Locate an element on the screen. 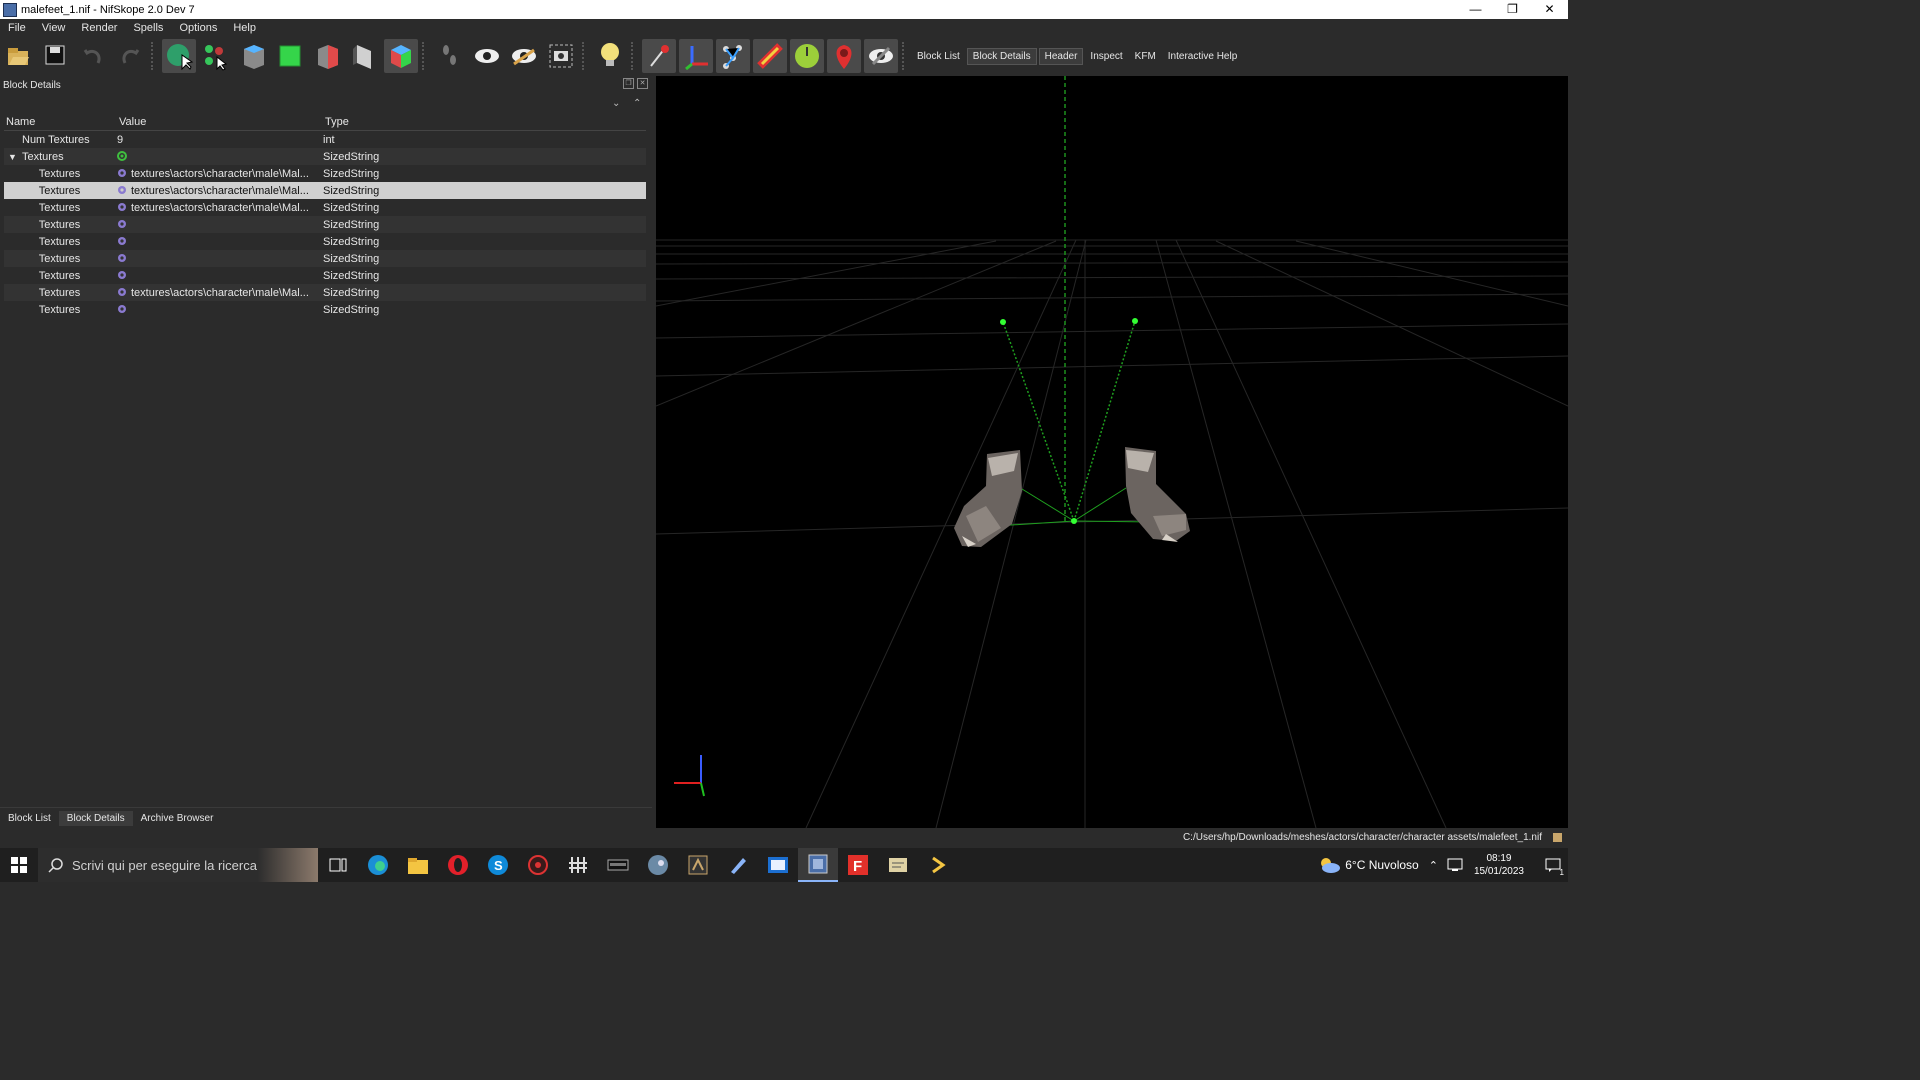 The height and width of the screenshot is (1080, 1920). app-pen-icon is located at coordinates (738, 865).